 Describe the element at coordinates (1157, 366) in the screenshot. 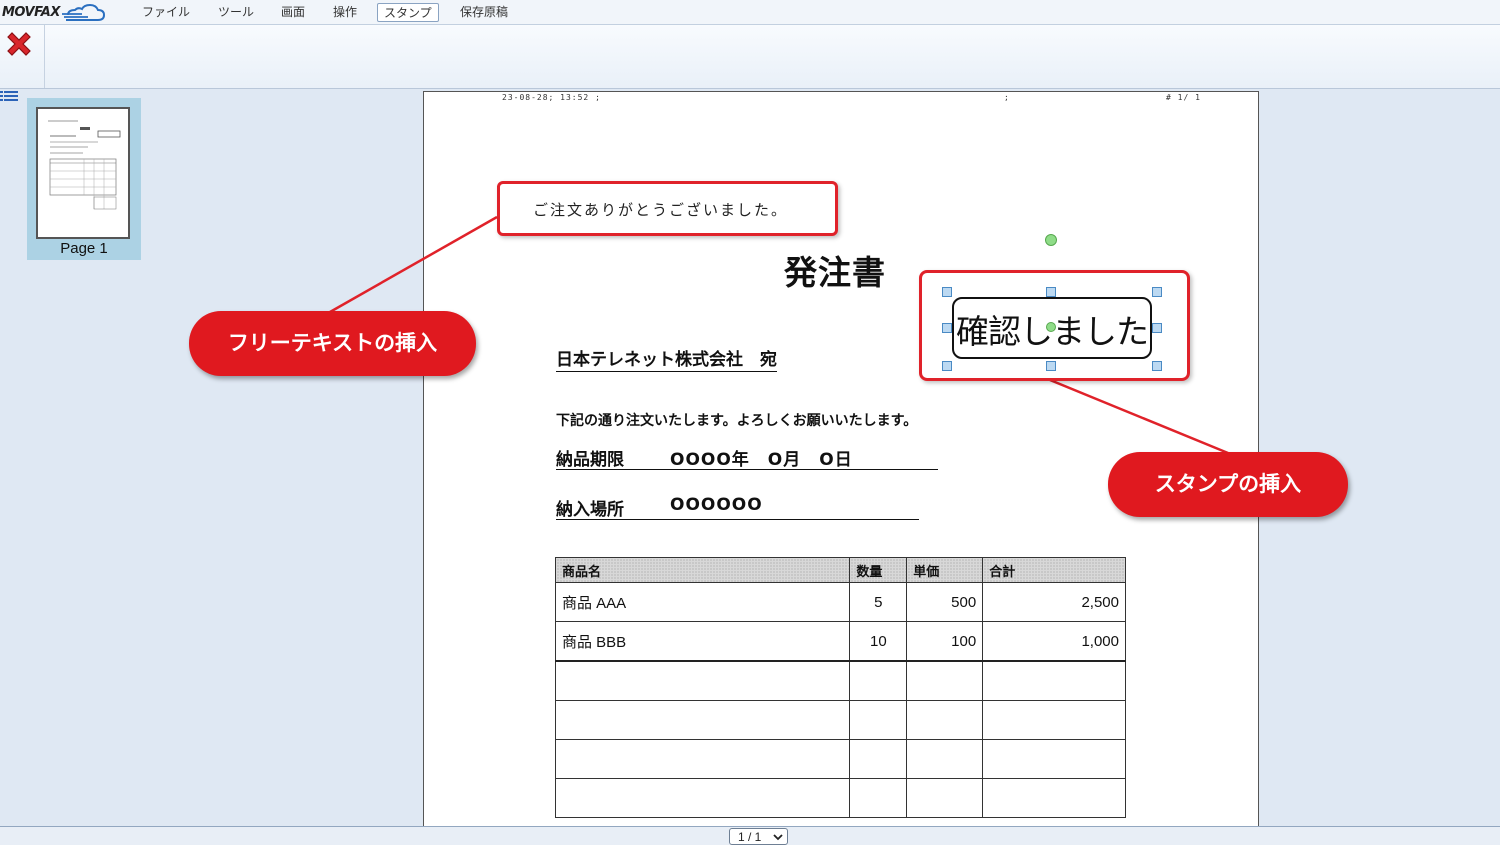

I see `resize-handle-bottom-right` at that location.